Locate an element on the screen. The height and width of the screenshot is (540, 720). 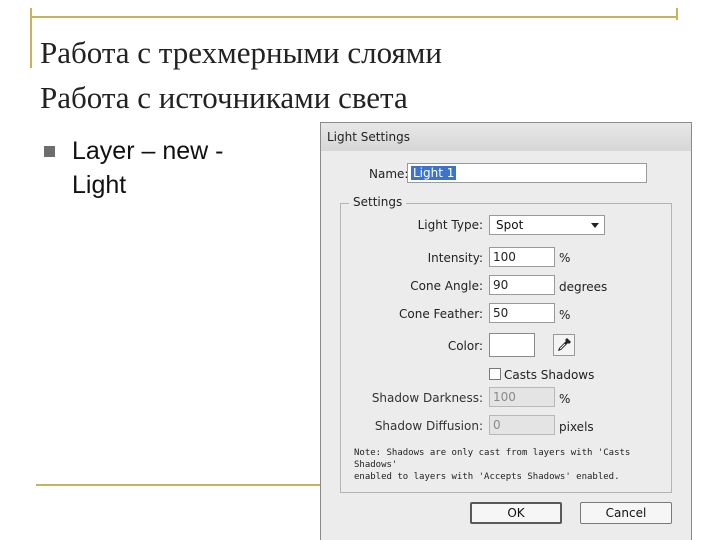
shadow-darkness-field: 100 is located at coordinates (522, 397).